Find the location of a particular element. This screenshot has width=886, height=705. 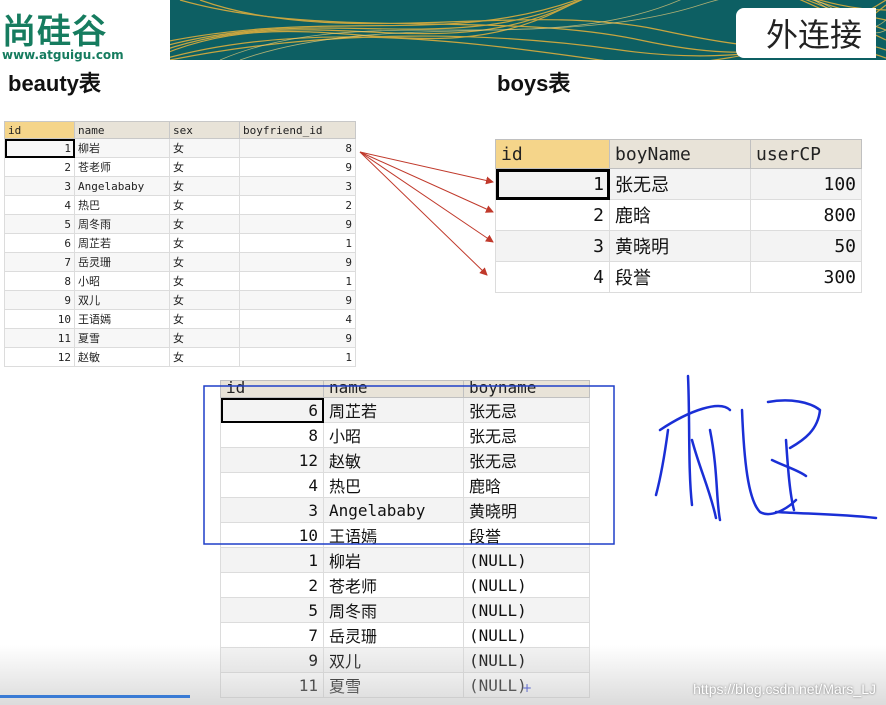

table-row: 8 小昭女 1 is located at coordinates (180, 281).